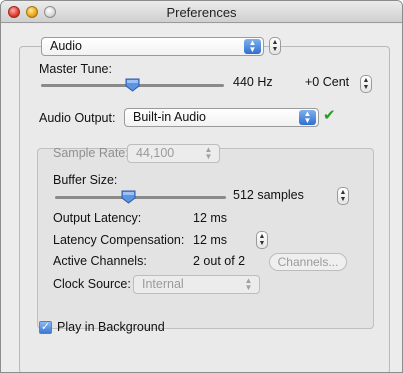 This screenshot has height=373, width=403. I want to click on buffer-size-value: 512 samples, so click(268, 195).